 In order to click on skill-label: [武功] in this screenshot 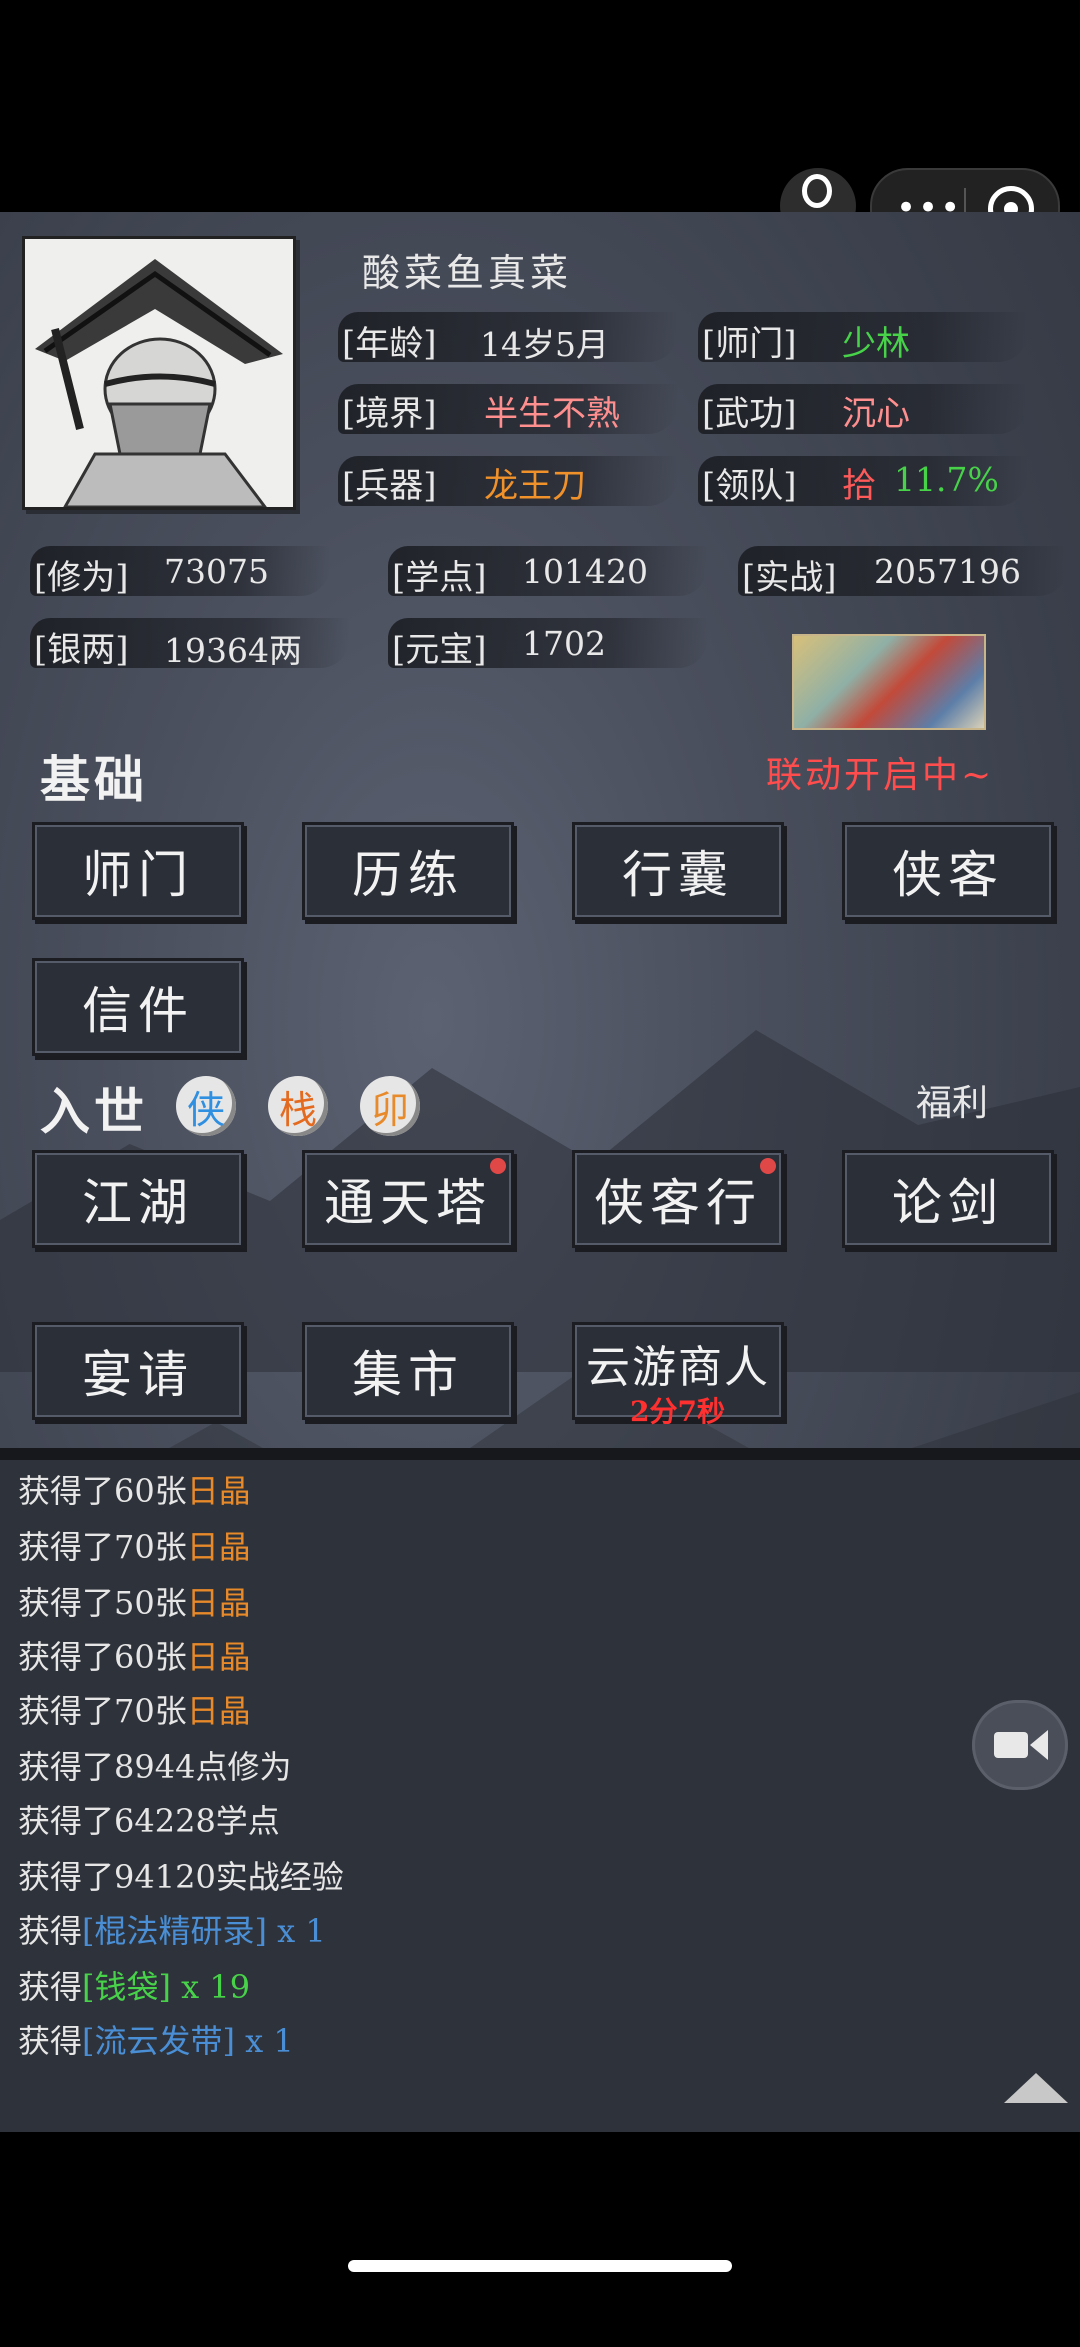, I will do `click(749, 414)`.